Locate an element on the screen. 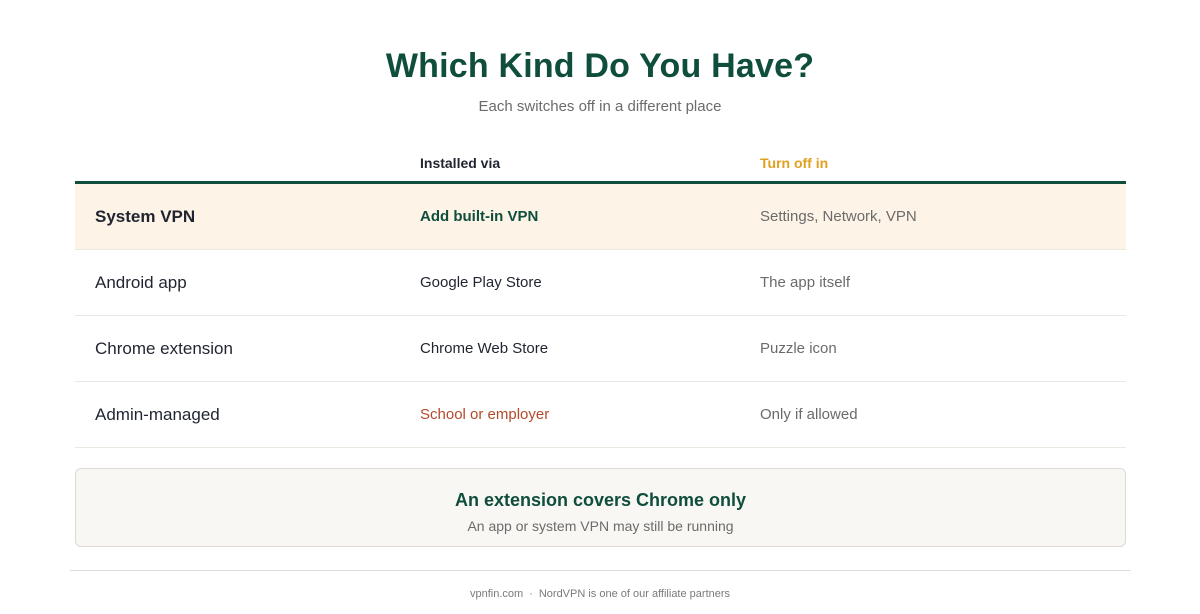 The height and width of the screenshot is (614, 1200). turn-off-in-cell: Only if allowed is located at coordinates (809, 414).